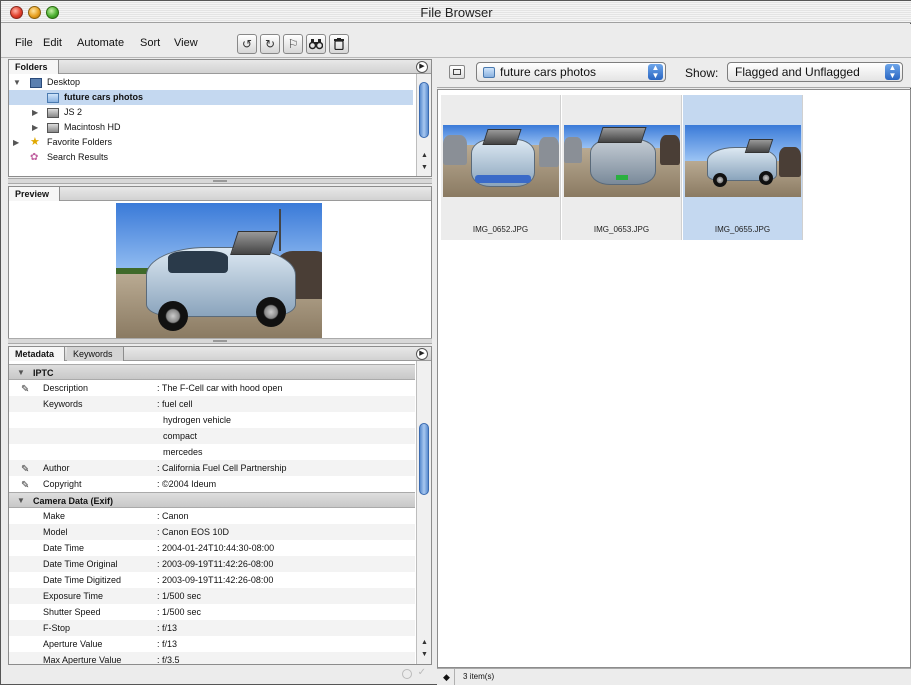 This screenshot has height=685, width=911. What do you see at coordinates (743, 167) in the screenshot?
I see `thumbnail-item-selected: IMG_0655.JPG` at bounding box center [743, 167].